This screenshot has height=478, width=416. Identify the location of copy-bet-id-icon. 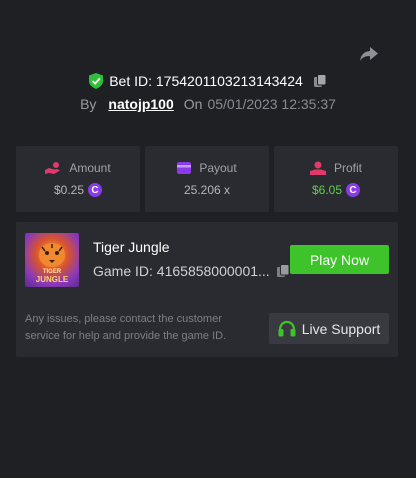
(320, 81).